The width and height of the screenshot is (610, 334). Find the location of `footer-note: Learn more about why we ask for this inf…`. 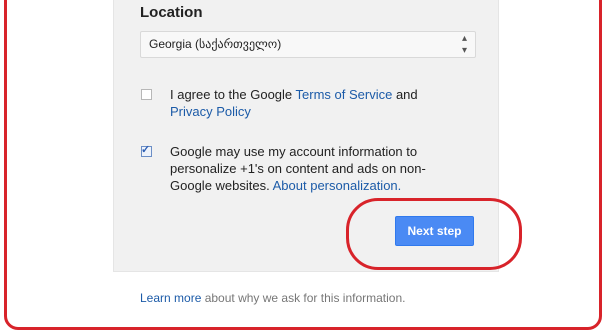

footer-note: Learn more about why we ask for this inf… is located at coordinates (272, 298).